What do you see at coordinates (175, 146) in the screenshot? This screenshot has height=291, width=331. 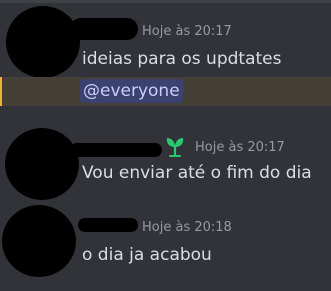 I see `green-leaf-icon` at bounding box center [175, 146].